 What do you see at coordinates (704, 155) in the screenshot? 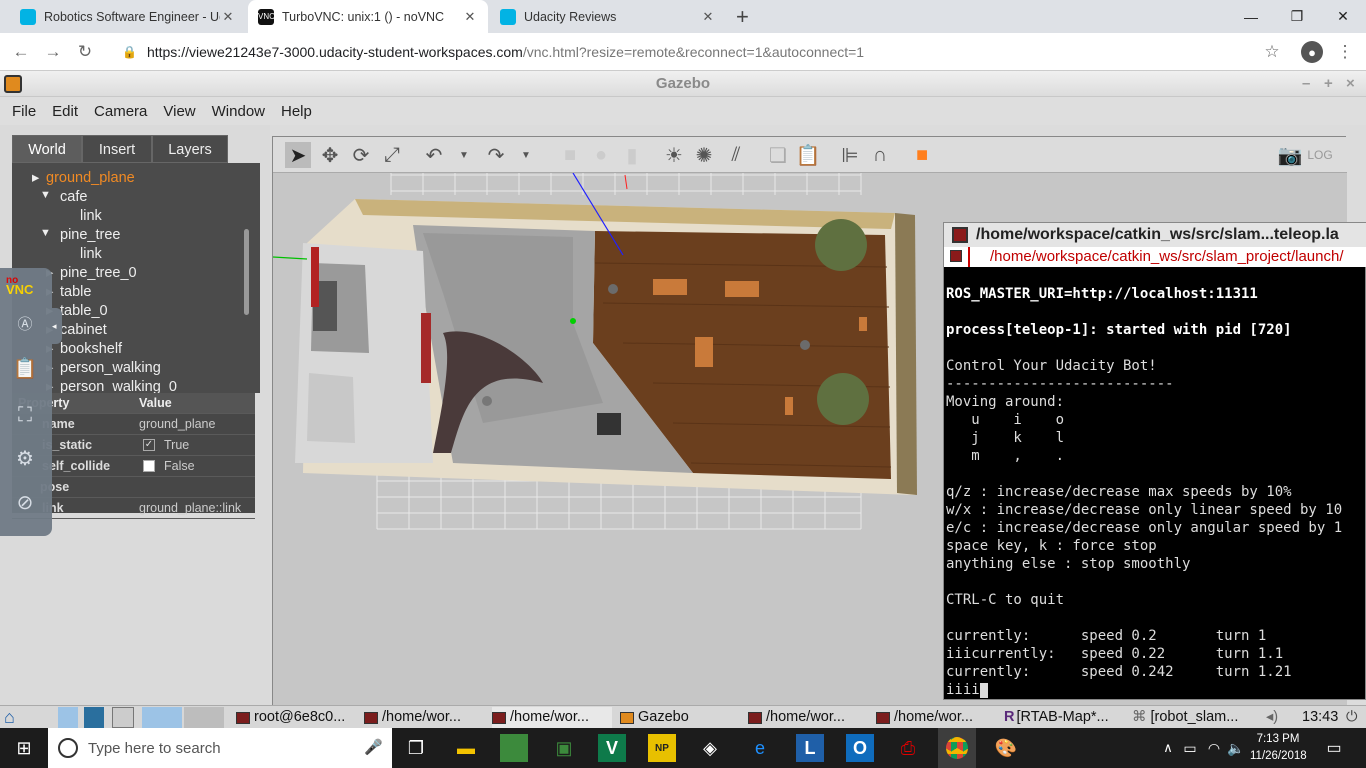
I see `spot-light-icon: ✺` at bounding box center [704, 155].